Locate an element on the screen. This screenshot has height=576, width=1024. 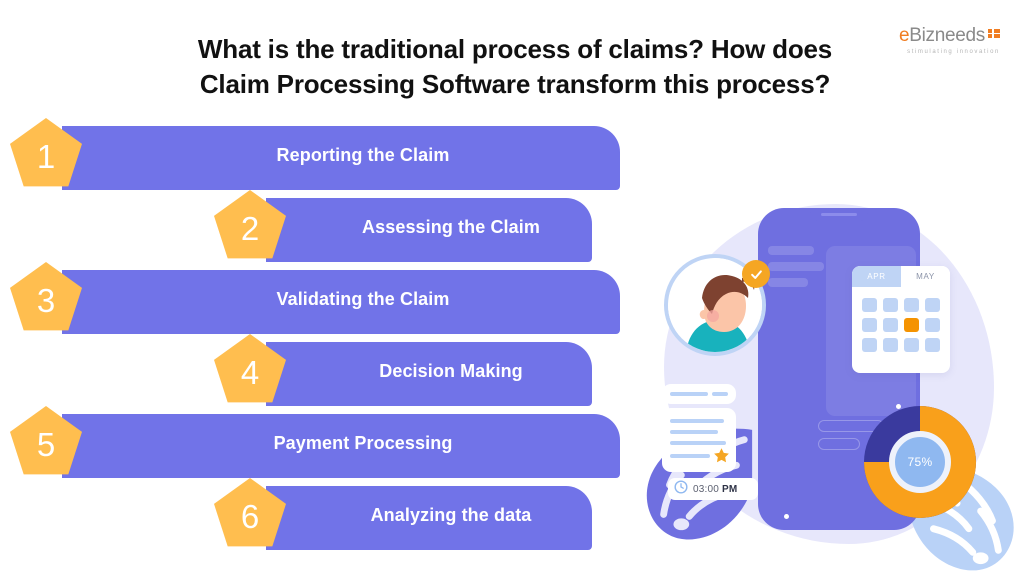
step-banner: Payment Processing is located at coordinates (341, 446).